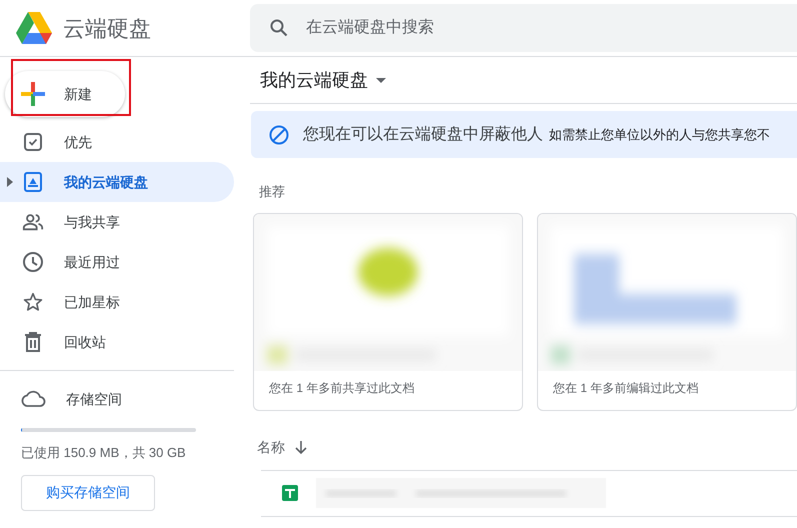  What do you see at coordinates (33, 399) in the screenshot?
I see `cloud-icon` at bounding box center [33, 399].